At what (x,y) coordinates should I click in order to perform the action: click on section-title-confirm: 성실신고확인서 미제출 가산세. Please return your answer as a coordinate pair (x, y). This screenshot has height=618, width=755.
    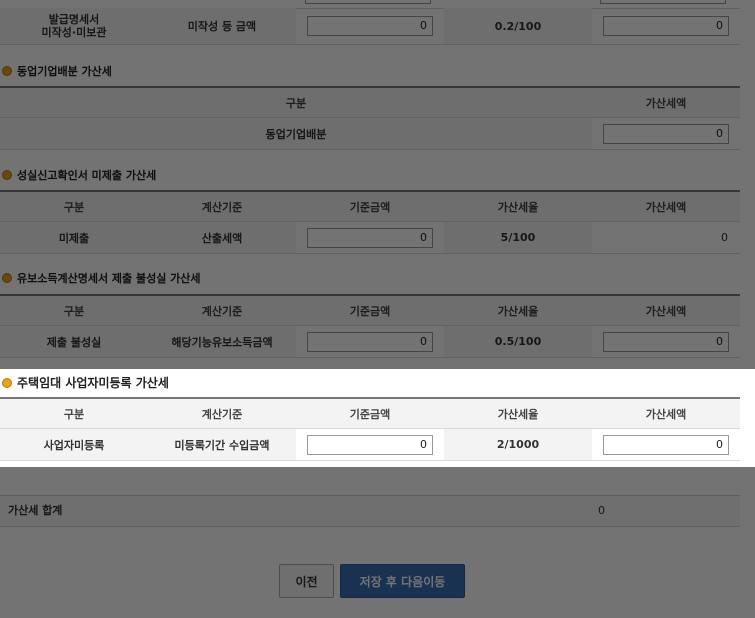
    Looking at the image, I should click on (78, 176).